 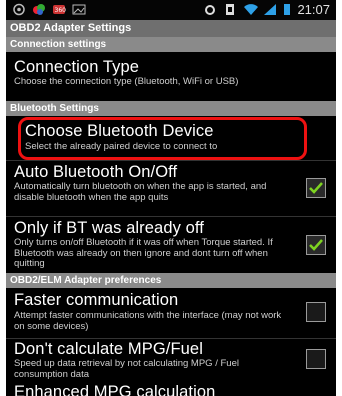 I want to click on faster-communication-title: Faster communication, so click(x=96, y=300).